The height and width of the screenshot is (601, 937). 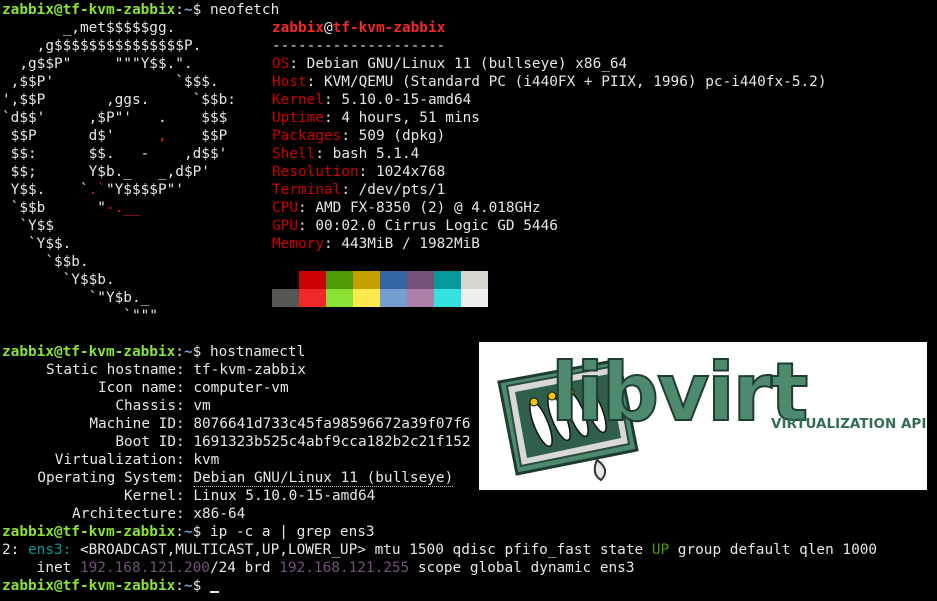 I want to click on debian-logo-line: `"Y$b._, so click(x=76, y=298).